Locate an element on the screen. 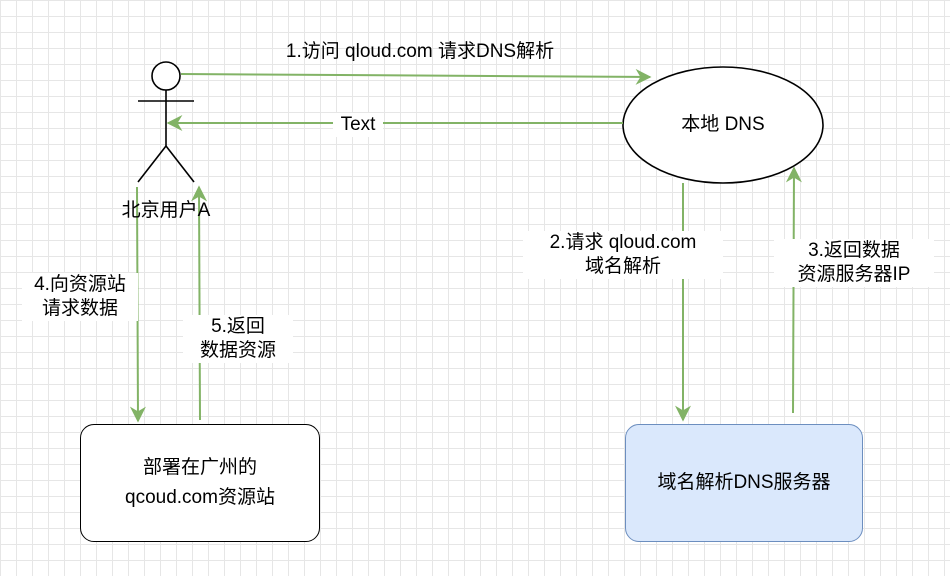 This screenshot has height=576, width=950. edge-5-label-line2: 数据资源 is located at coordinates (237, 350).